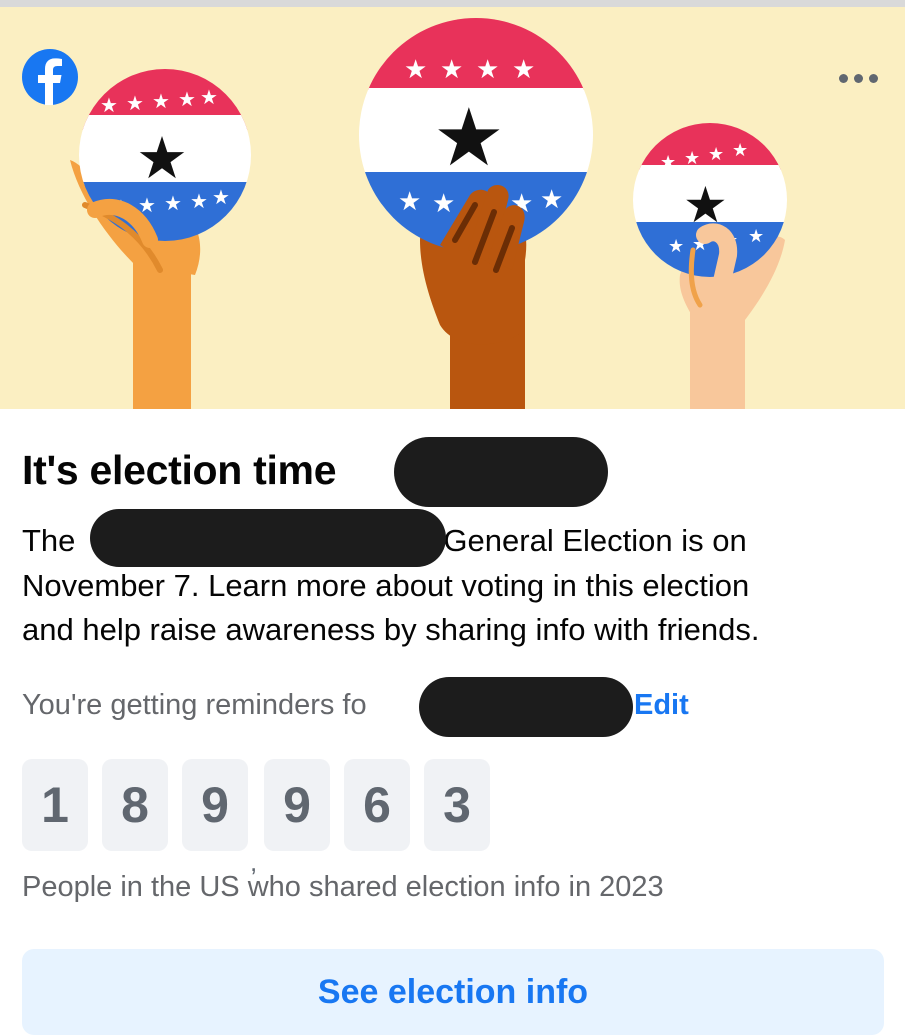 The image size is (905, 1035). I want to click on reminder-text: You're getting reminders fo, so click(194, 705).